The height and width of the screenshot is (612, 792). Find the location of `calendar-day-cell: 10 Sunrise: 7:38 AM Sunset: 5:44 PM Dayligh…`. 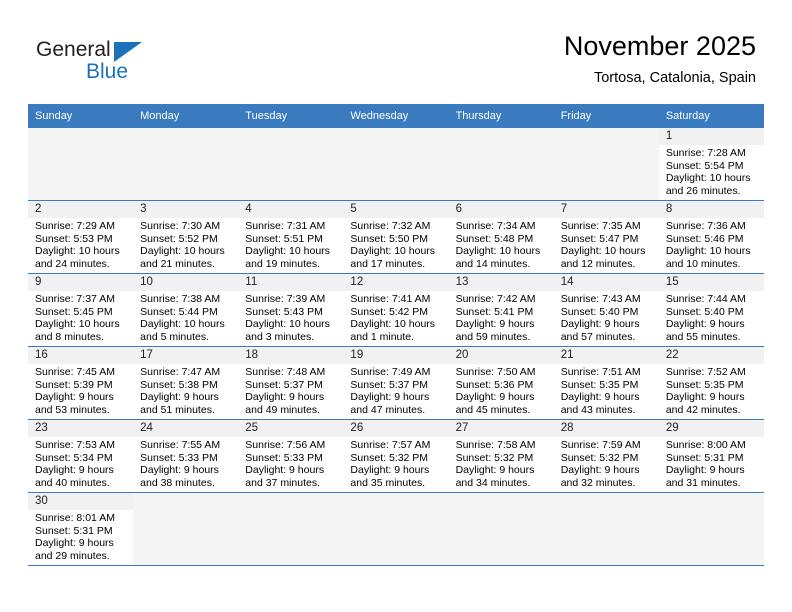

calendar-day-cell: 10 Sunrise: 7:38 AM Sunset: 5:44 PM Dayligh… is located at coordinates (186, 310).